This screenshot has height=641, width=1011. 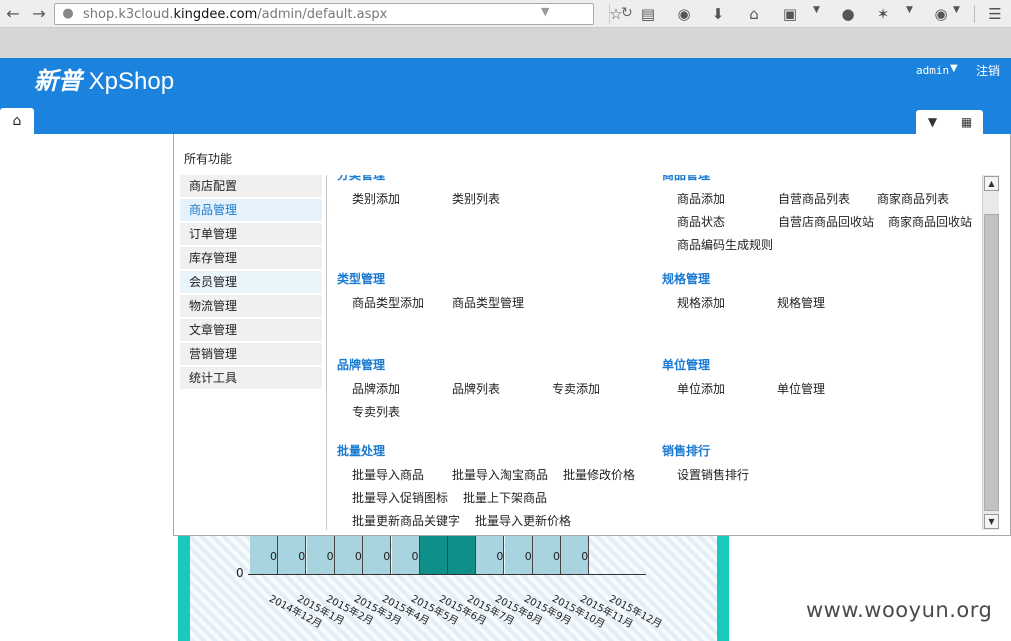 I want to click on bookmark-star-icon: ☆, so click(x=616, y=14).